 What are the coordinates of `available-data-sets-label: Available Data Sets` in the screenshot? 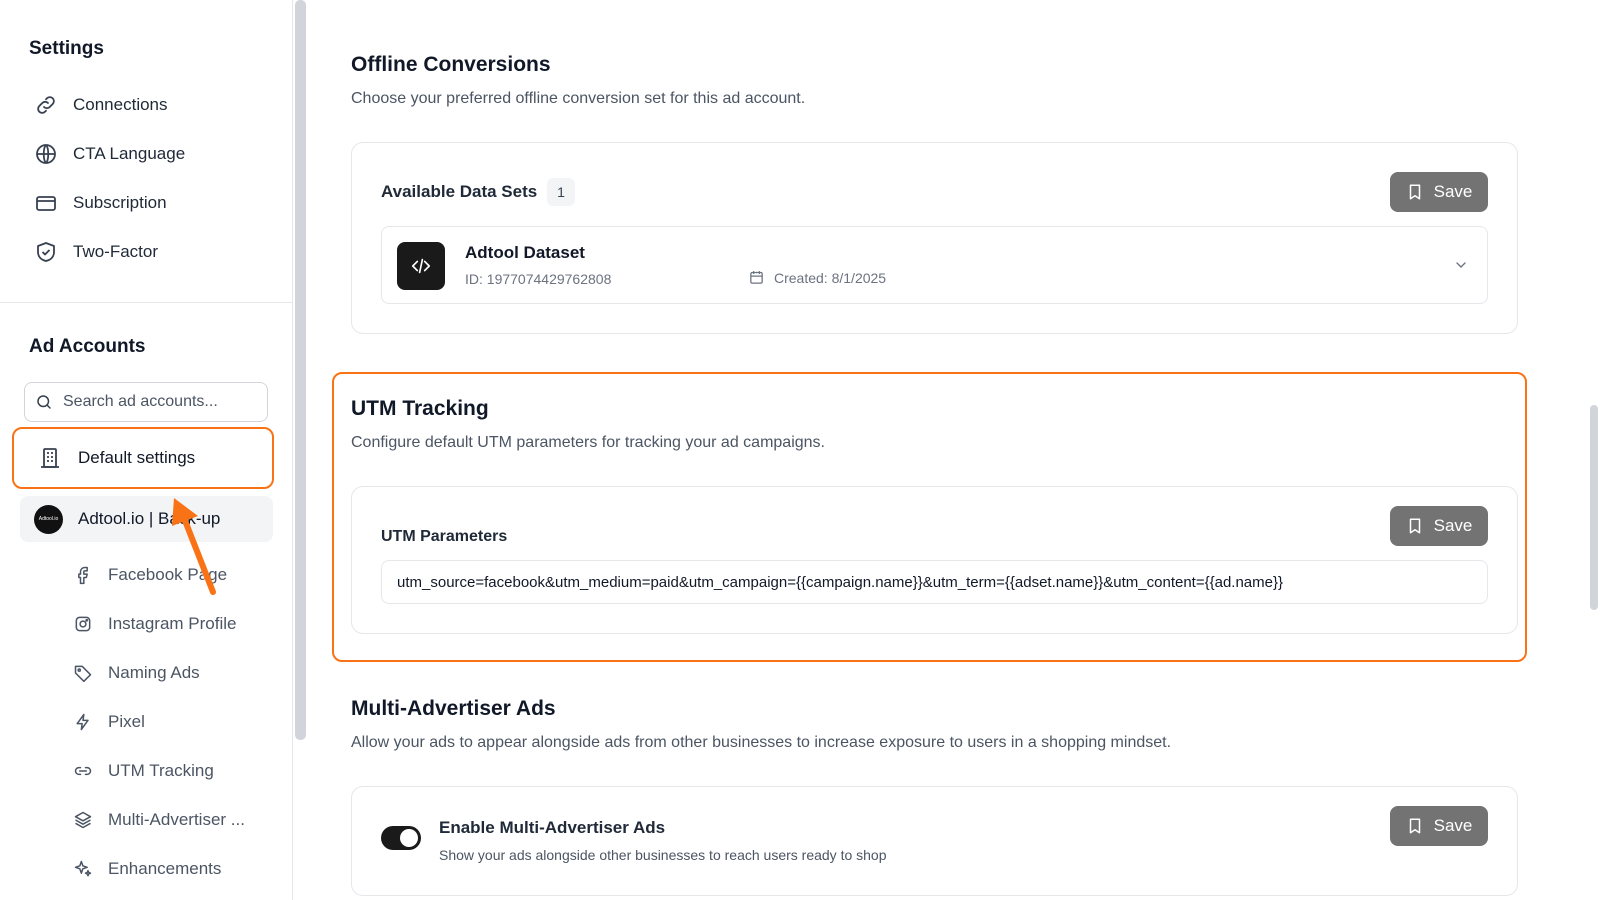 It's located at (459, 191).